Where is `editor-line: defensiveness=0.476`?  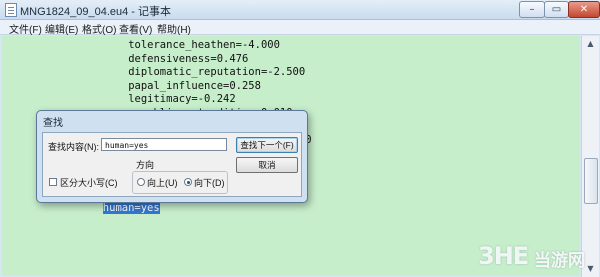 editor-line: defensiveness=0.476 is located at coordinates (188, 58).